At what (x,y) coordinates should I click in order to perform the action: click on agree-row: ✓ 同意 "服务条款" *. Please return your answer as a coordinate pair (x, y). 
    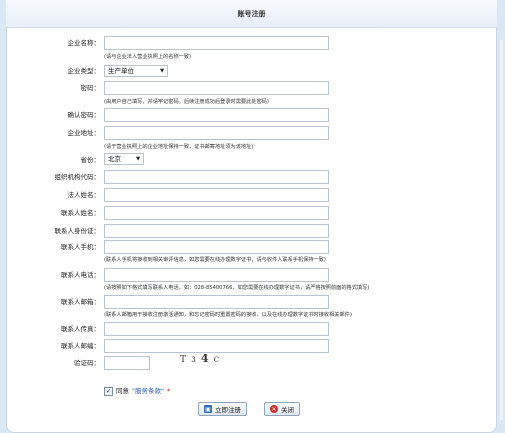
    Looking at the image, I should click on (137, 391).